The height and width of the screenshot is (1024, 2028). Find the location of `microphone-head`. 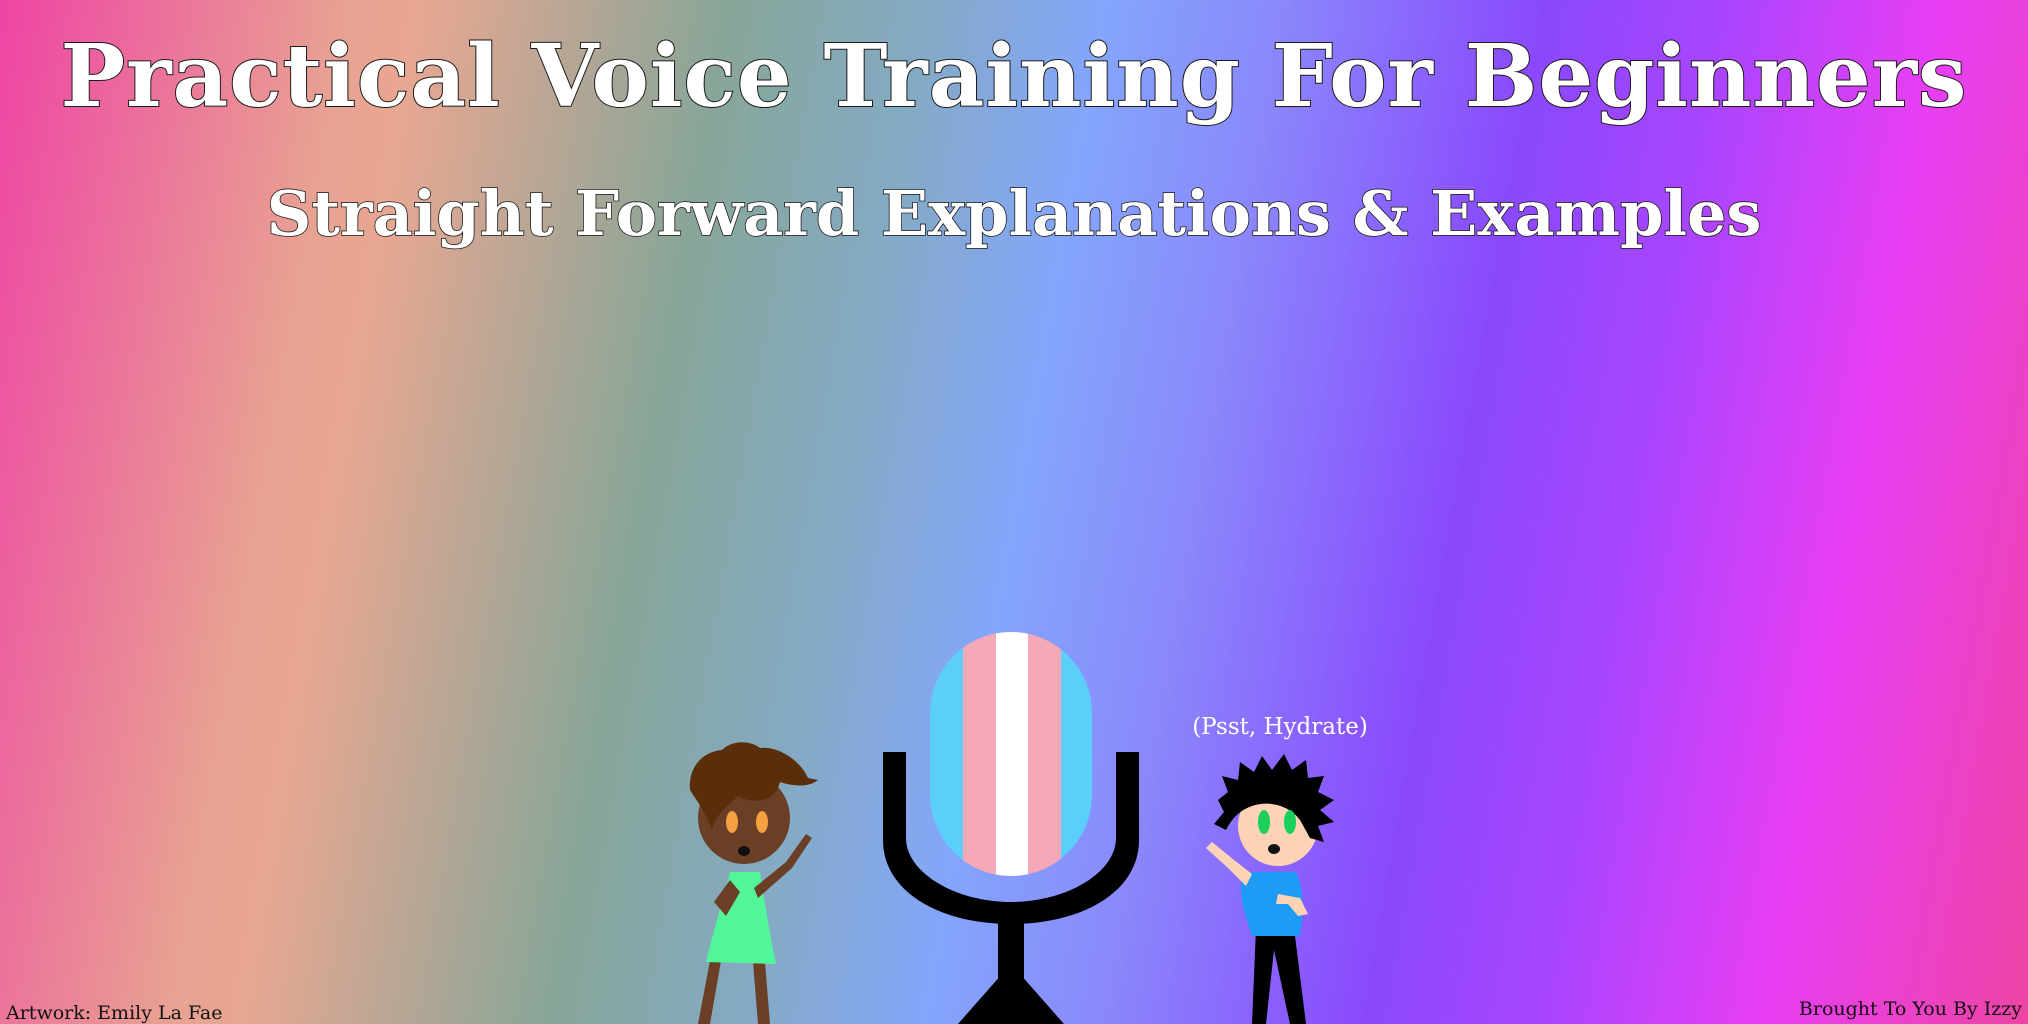

microphone-head is located at coordinates (1011, 754).